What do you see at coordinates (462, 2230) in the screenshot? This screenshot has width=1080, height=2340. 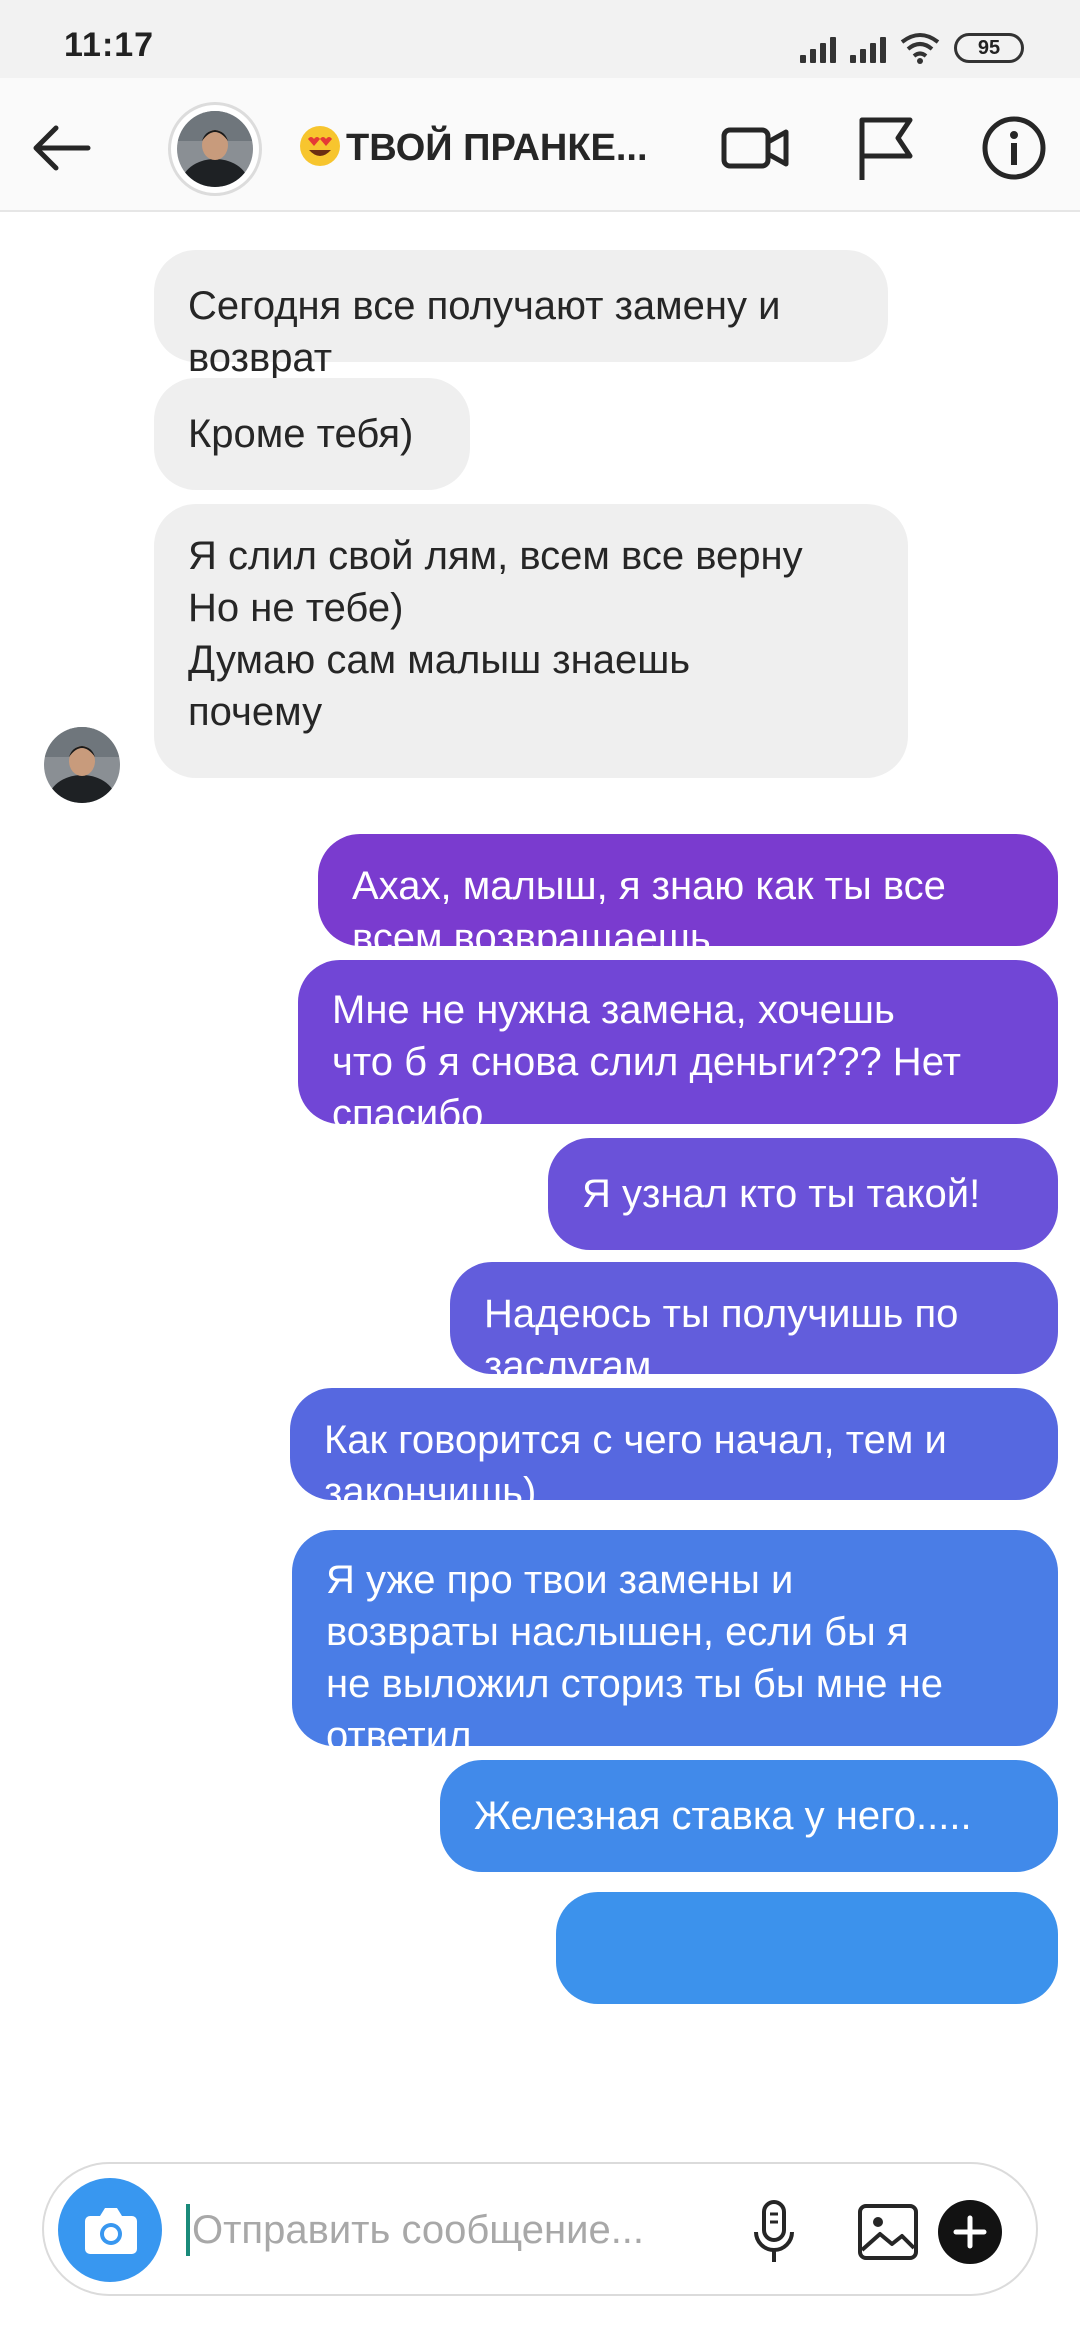 I see `message-input` at bounding box center [462, 2230].